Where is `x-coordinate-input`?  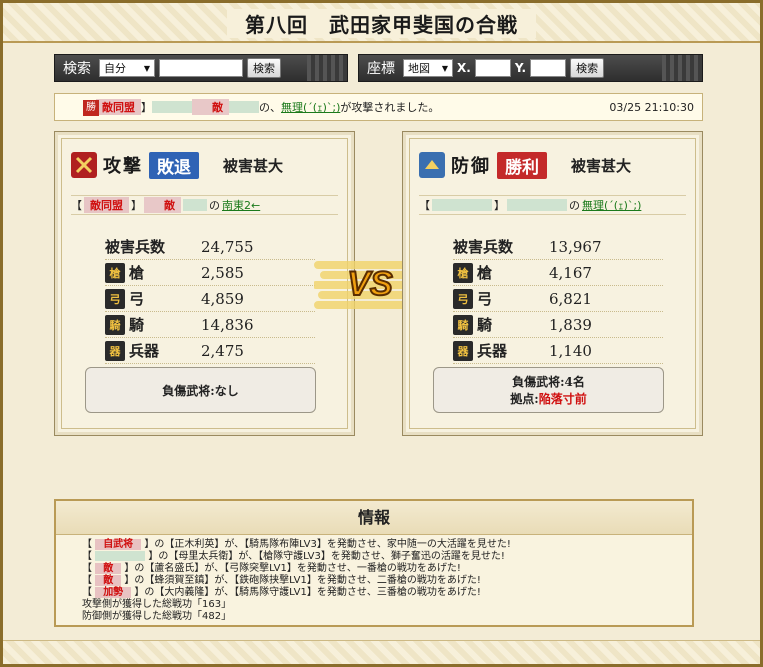 x-coordinate-input is located at coordinates (492, 68).